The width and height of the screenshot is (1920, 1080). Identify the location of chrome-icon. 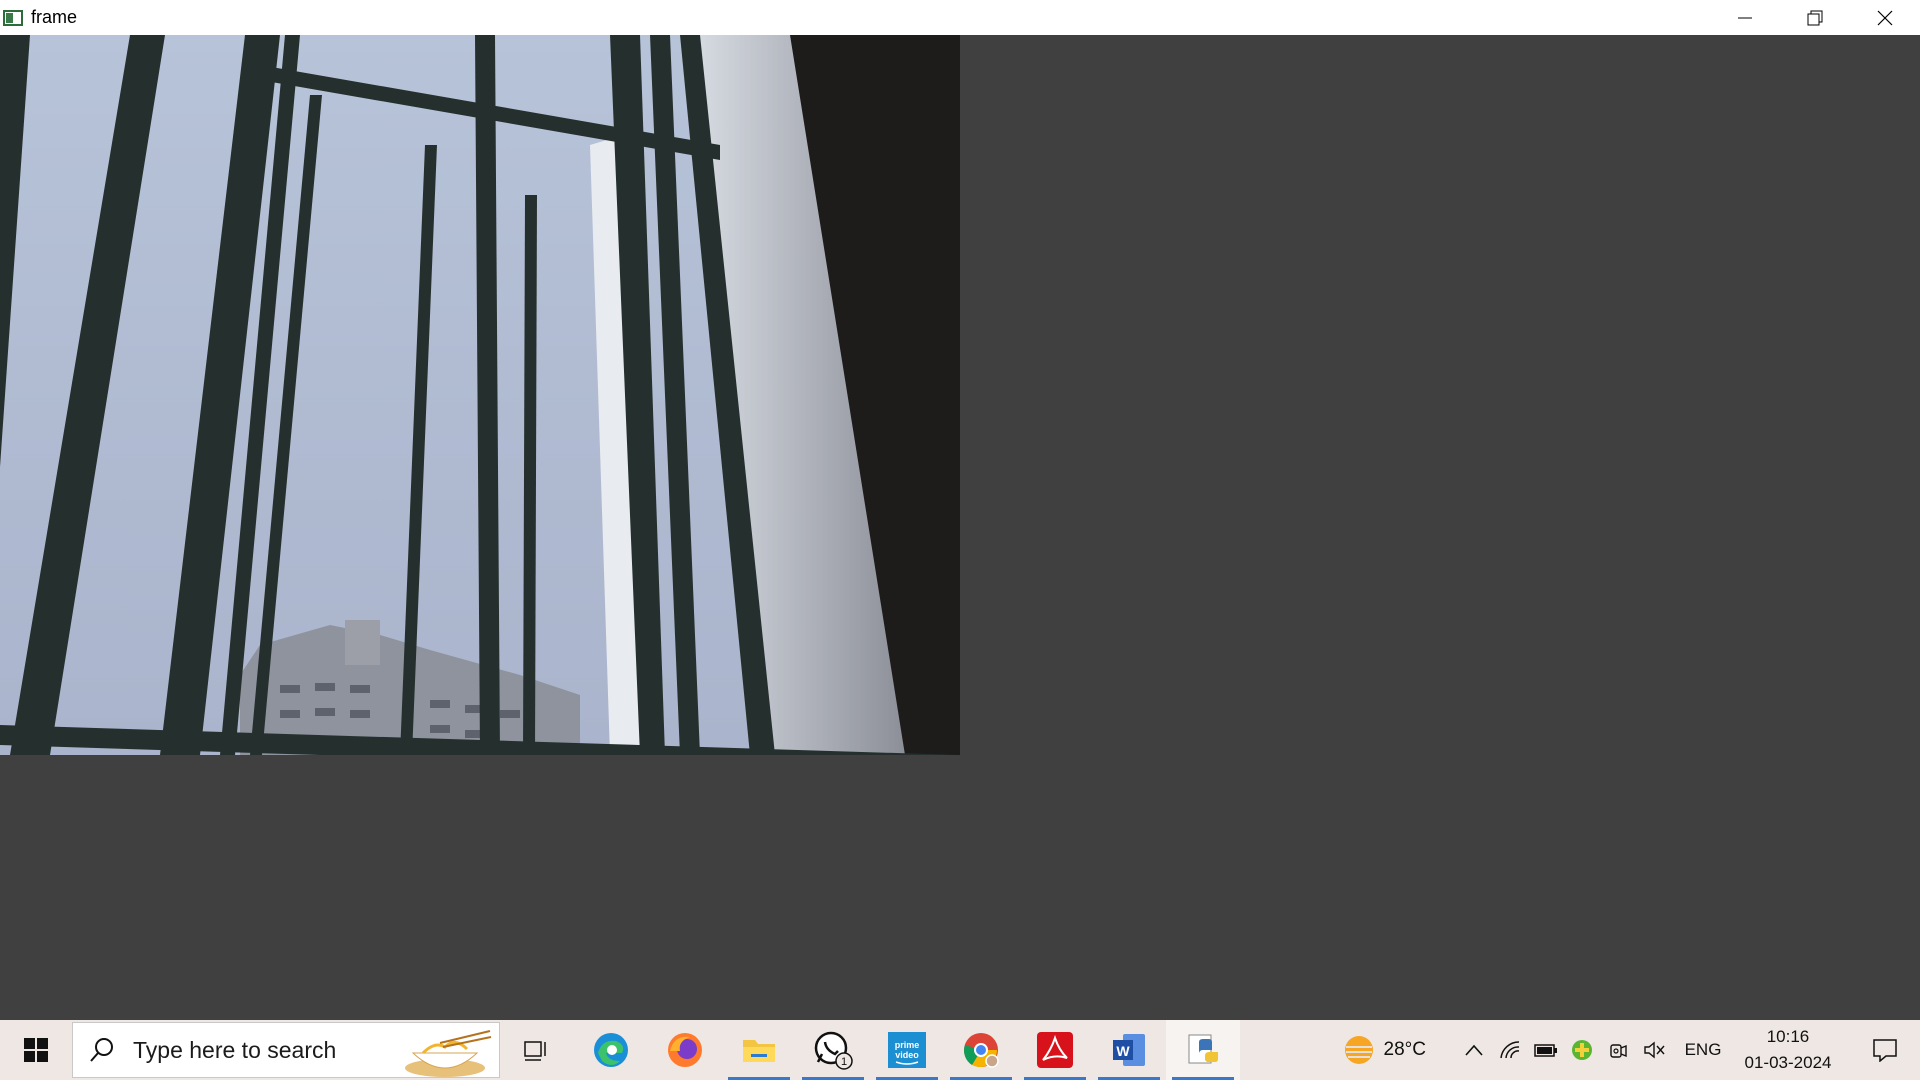
(981, 1050).